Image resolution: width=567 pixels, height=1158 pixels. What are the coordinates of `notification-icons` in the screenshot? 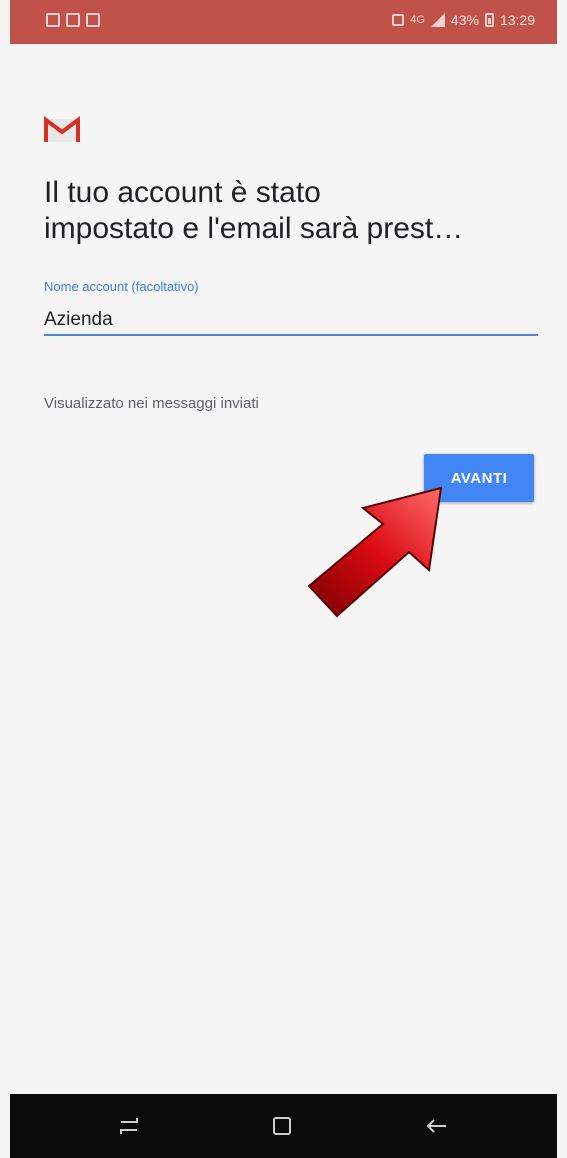 It's located at (73, 20).